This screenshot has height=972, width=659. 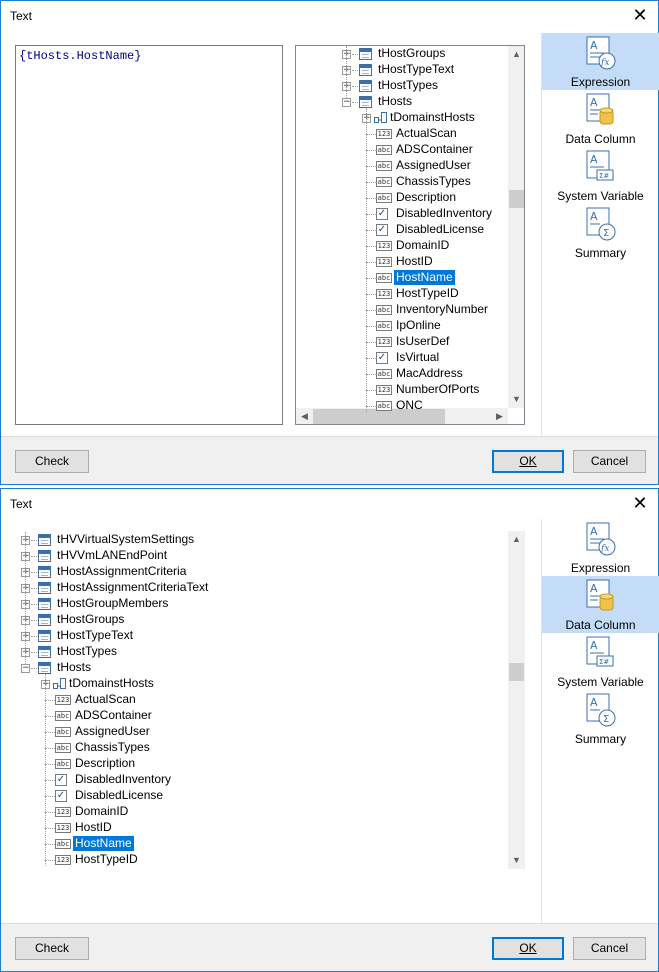 What do you see at coordinates (516, 672) in the screenshot?
I see `scroll-thumb` at bounding box center [516, 672].